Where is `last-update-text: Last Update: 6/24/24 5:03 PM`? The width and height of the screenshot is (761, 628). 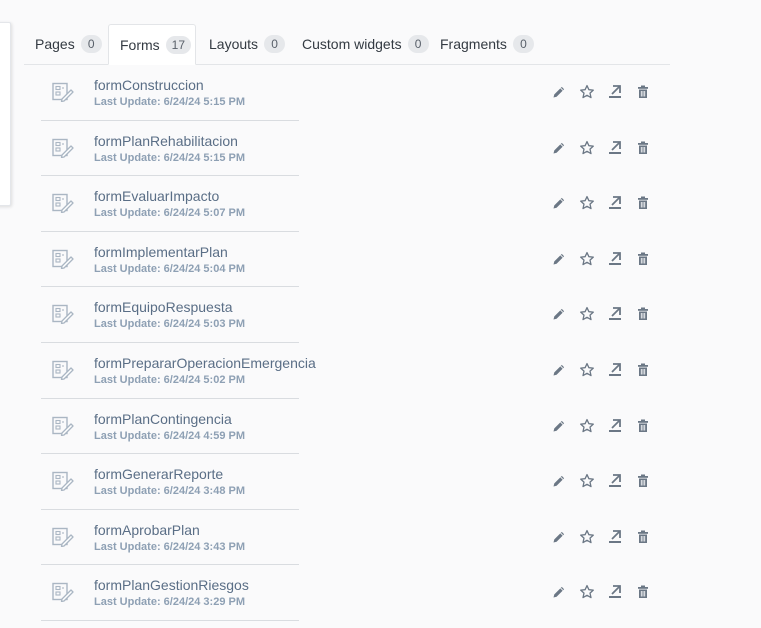 last-update-text: Last Update: 6/24/24 5:03 PM is located at coordinates (170, 324).